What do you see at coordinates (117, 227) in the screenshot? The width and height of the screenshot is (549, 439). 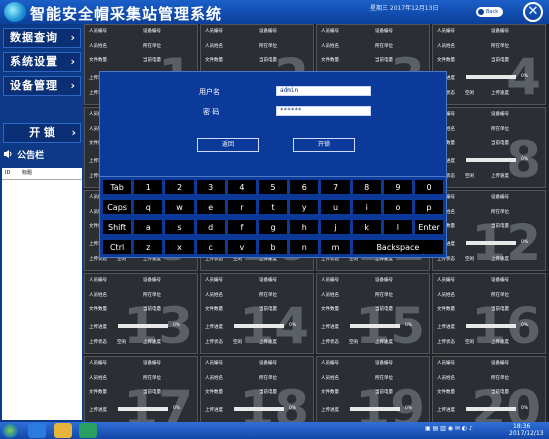 I see `key-shift: Shift` at bounding box center [117, 227].